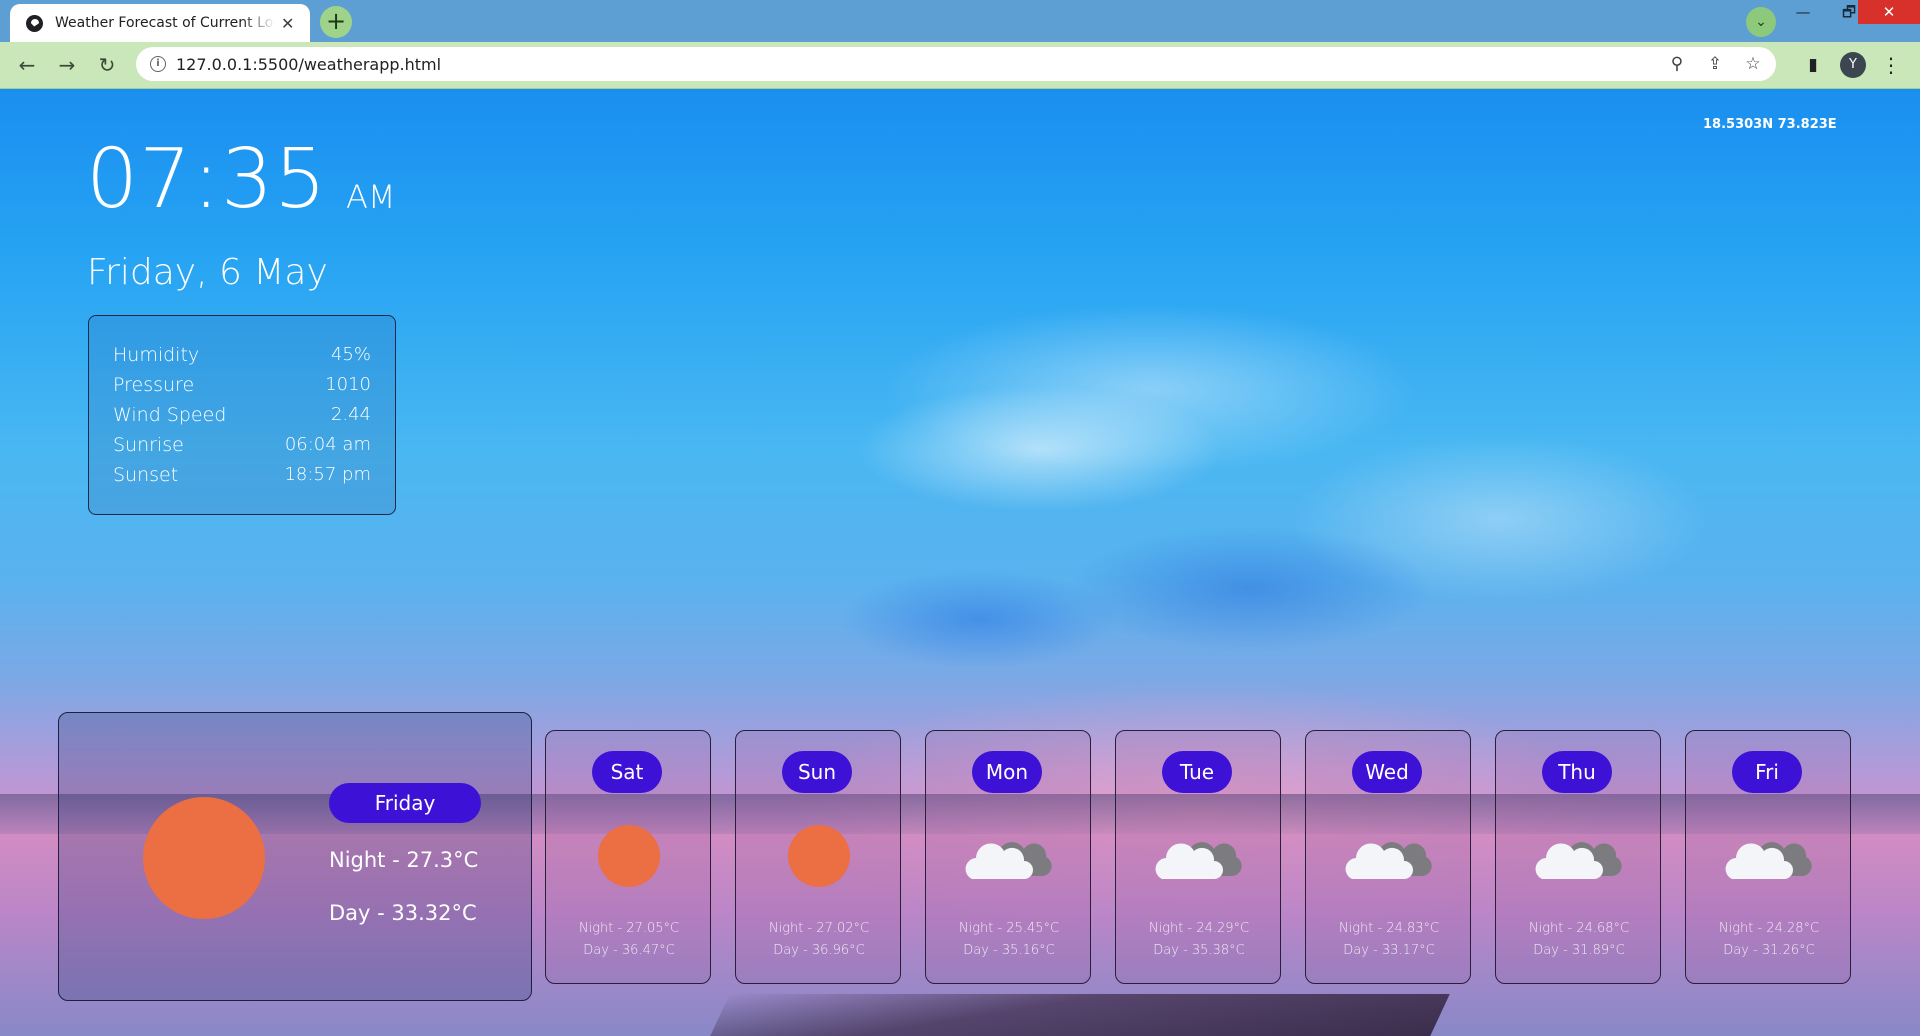  What do you see at coordinates (327, 444) in the screenshot?
I see `detail-value: 06:04 am` at bounding box center [327, 444].